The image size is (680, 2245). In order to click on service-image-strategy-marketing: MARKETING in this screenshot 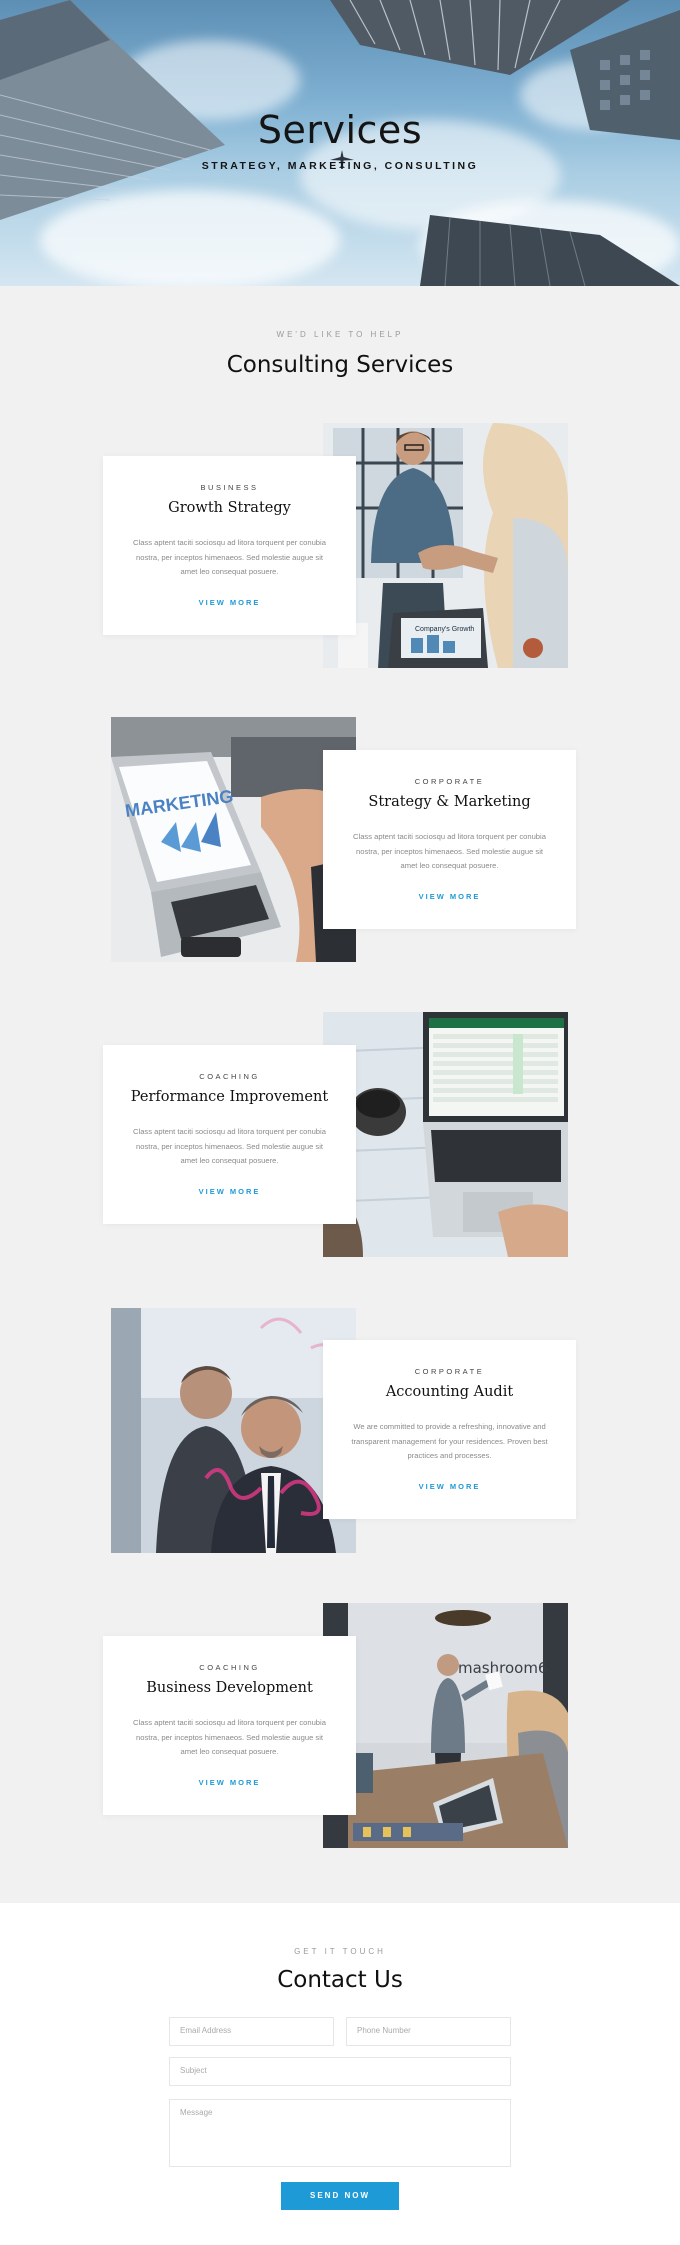, I will do `click(233, 839)`.